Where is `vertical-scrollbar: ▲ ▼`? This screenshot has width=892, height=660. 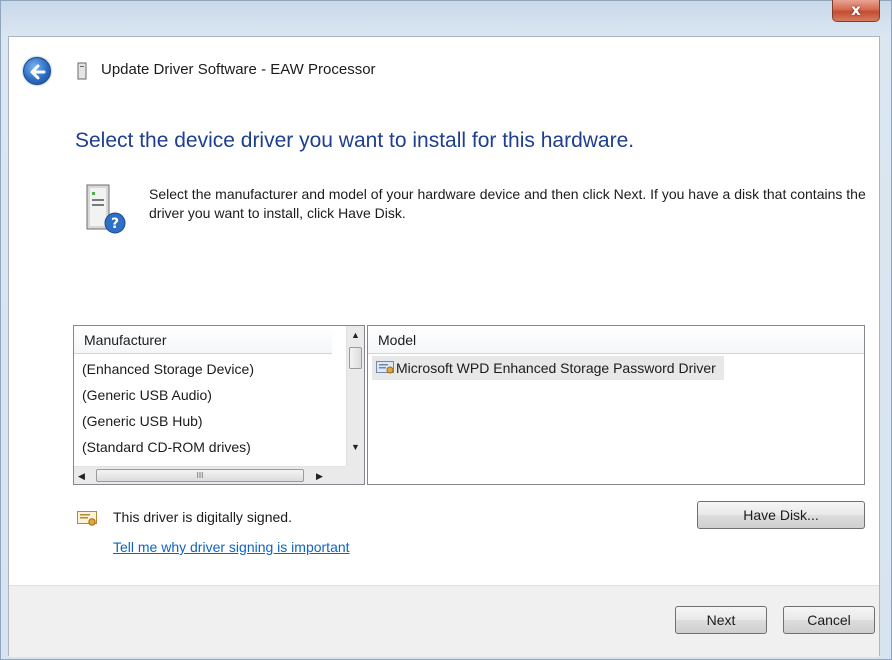 vertical-scrollbar: ▲ ▼ is located at coordinates (355, 396).